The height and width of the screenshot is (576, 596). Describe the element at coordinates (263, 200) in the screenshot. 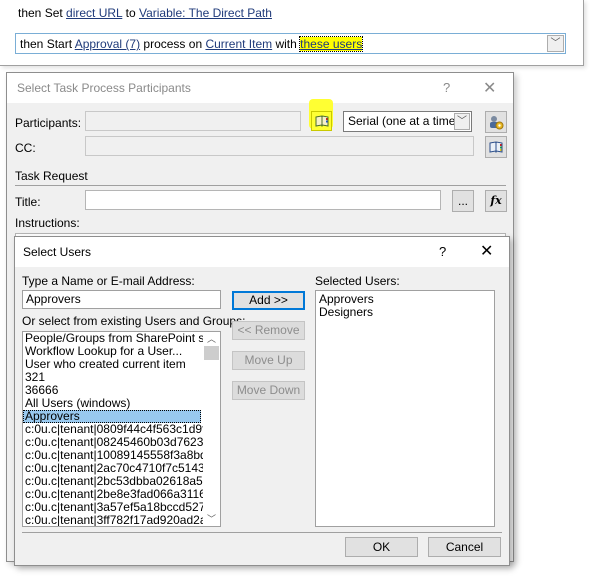

I see `task-title-input` at that location.